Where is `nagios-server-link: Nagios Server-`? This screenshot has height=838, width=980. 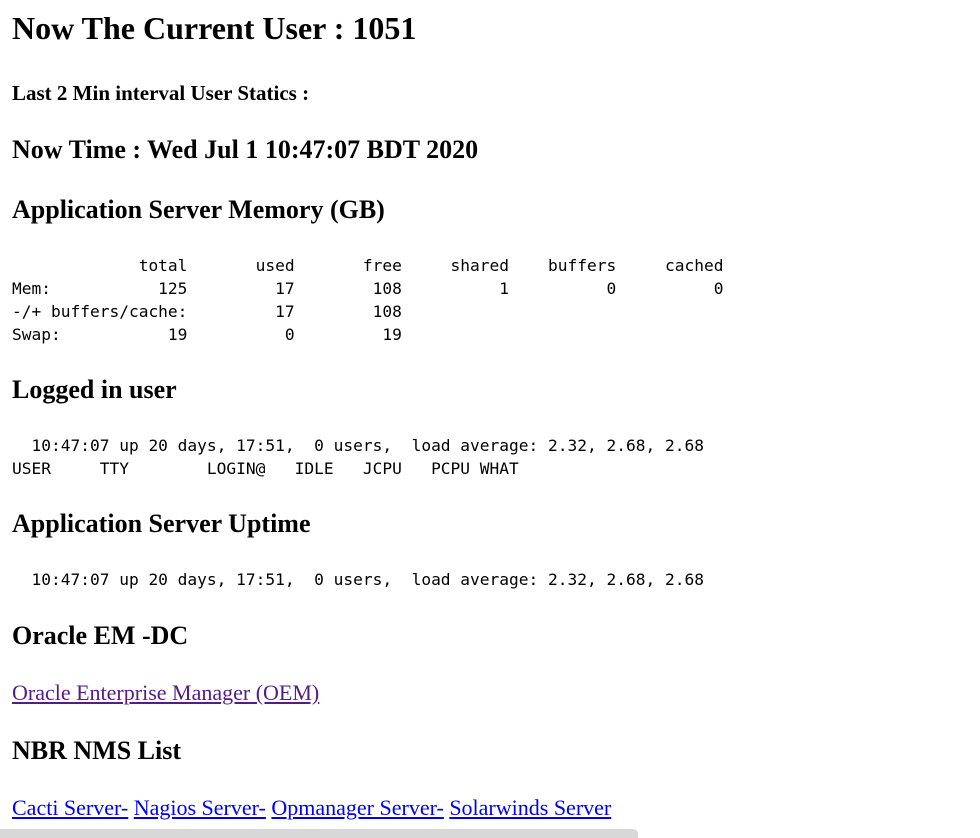
nagios-server-link: Nagios Server- is located at coordinates (200, 807).